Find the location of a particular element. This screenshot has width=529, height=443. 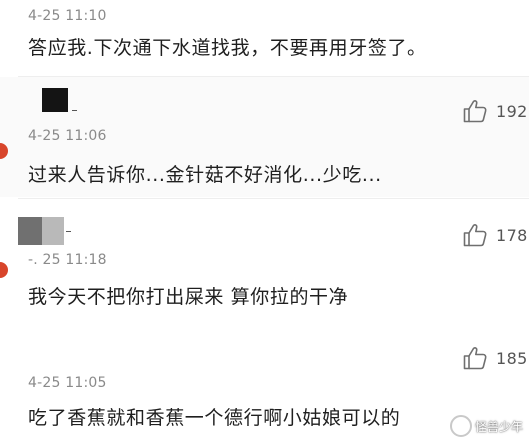

like-button: 192 is located at coordinates (495, 111).